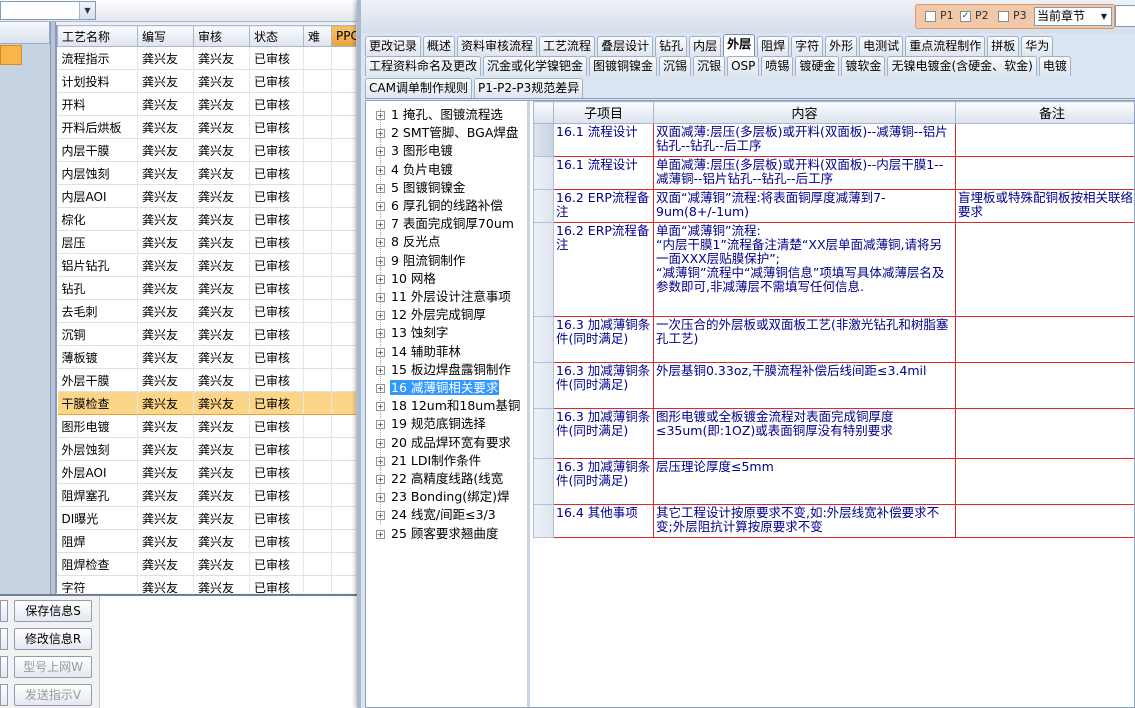 This screenshot has width=1135, height=708. I want to click on tab-tabs_row1-0: 更改记录, so click(393, 46).